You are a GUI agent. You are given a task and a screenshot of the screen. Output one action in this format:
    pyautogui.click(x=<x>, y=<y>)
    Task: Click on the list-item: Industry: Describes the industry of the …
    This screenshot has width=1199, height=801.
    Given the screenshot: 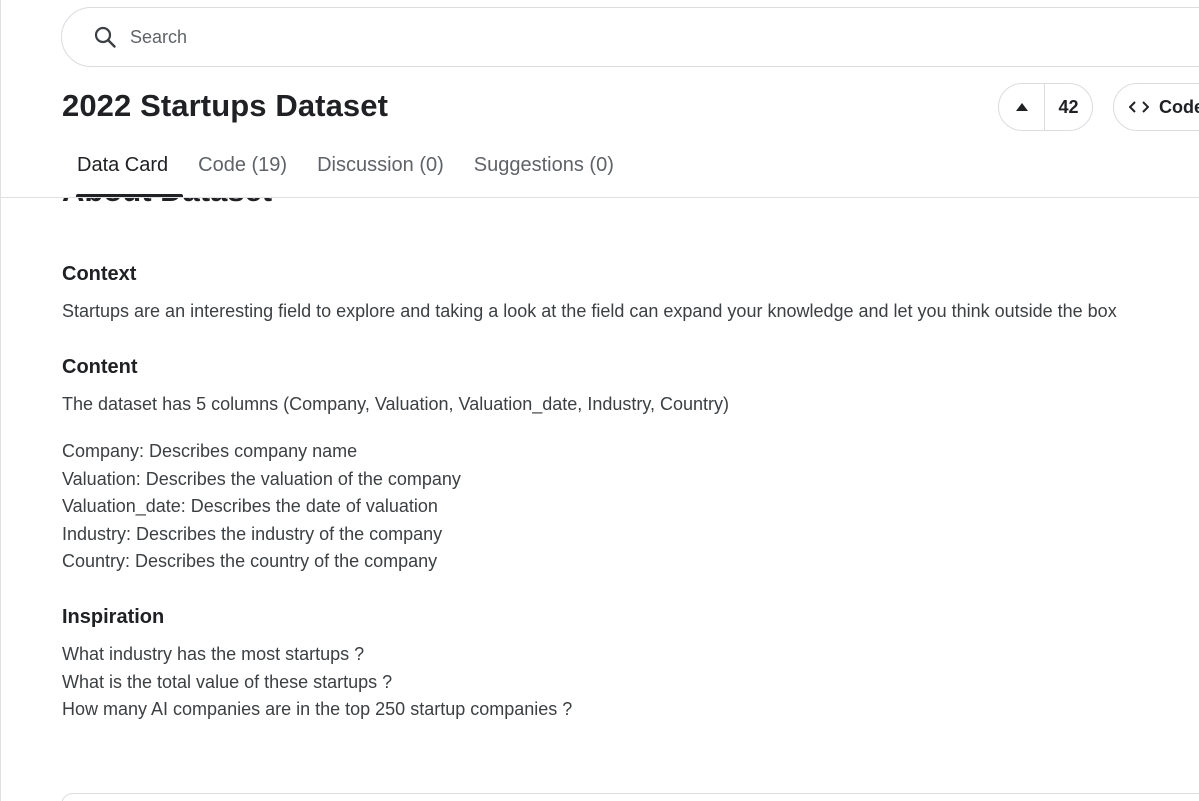 What is the action you would take?
    pyautogui.click(x=252, y=533)
    